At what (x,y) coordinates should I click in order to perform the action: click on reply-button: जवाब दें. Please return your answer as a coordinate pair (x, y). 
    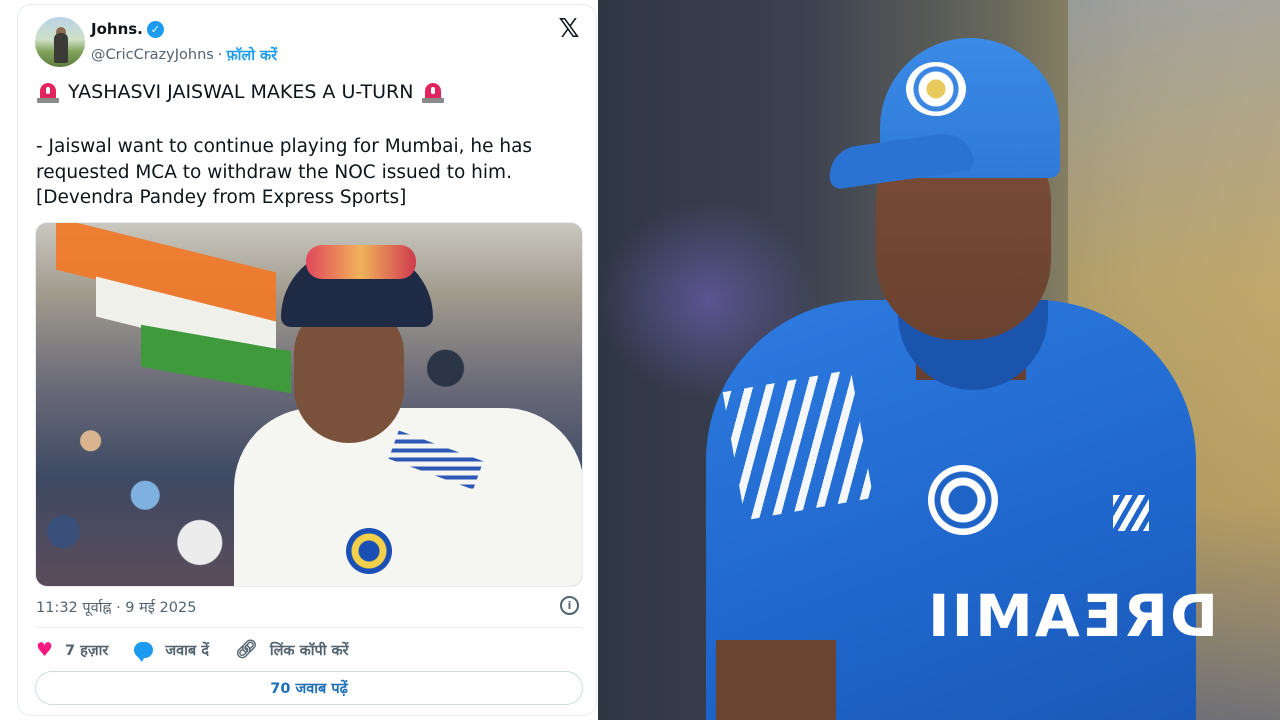
    Looking at the image, I should click on (171, 651).